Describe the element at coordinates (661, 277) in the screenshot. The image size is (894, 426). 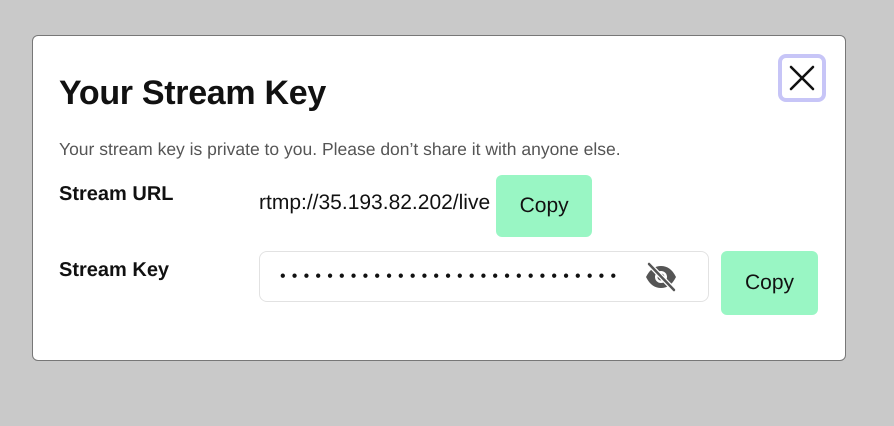
I see `eye-slash-icon` at that location.